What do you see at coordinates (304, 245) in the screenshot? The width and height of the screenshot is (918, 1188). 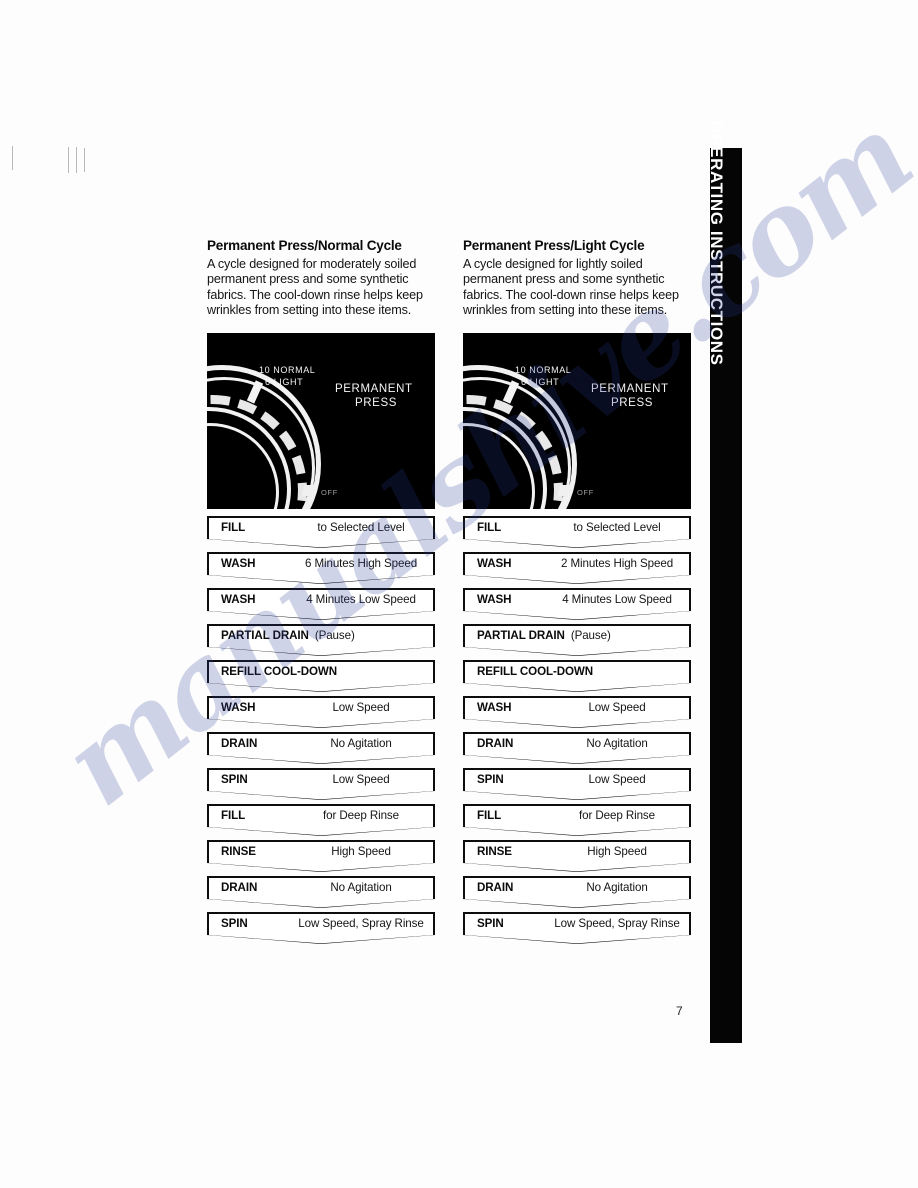 I see `cycle-title: Permanent Press/Normal Cycle` at bounding box center [304, 245].